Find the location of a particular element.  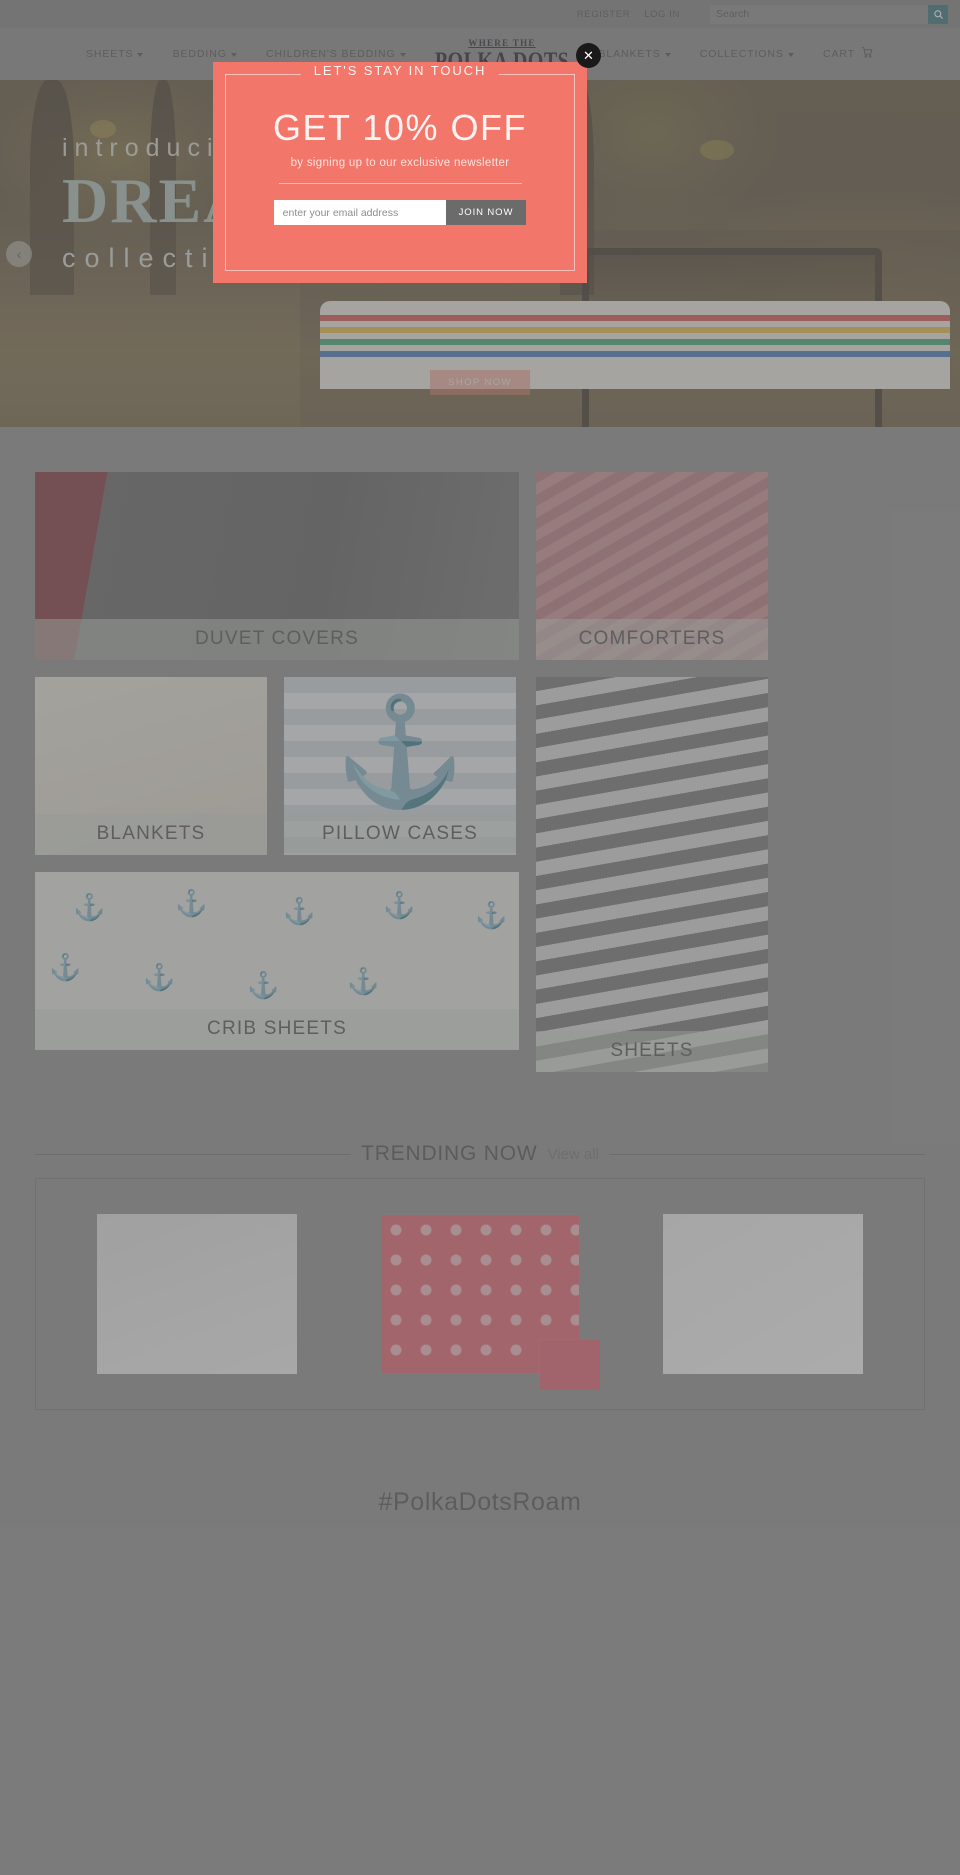

email-field is located at coordinates (359, 212).